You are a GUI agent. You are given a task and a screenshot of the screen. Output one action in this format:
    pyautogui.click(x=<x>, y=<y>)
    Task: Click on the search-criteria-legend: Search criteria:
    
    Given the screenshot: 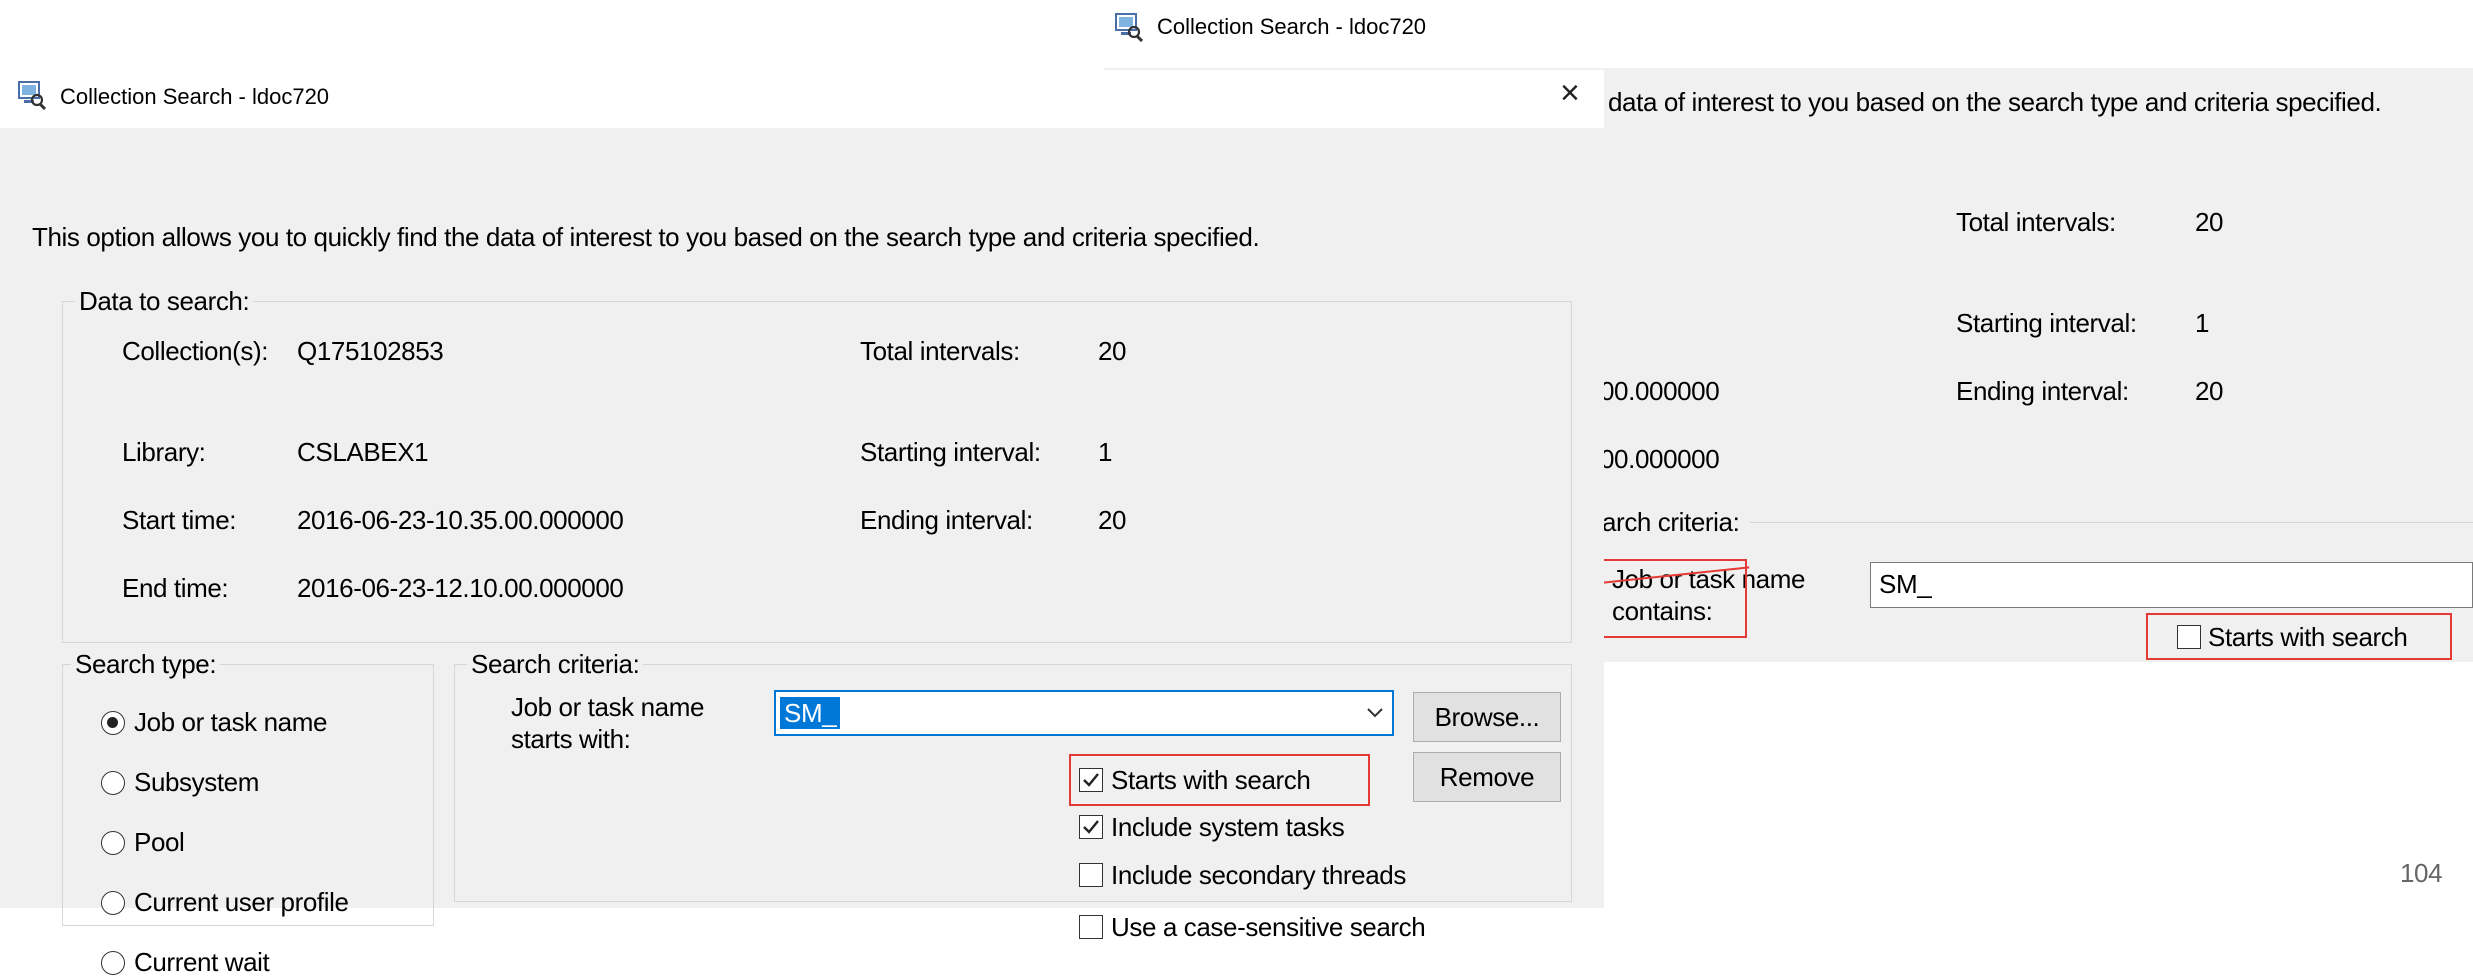 What is the action you would take?
    pyautogui.click(x=555, y=664)
    